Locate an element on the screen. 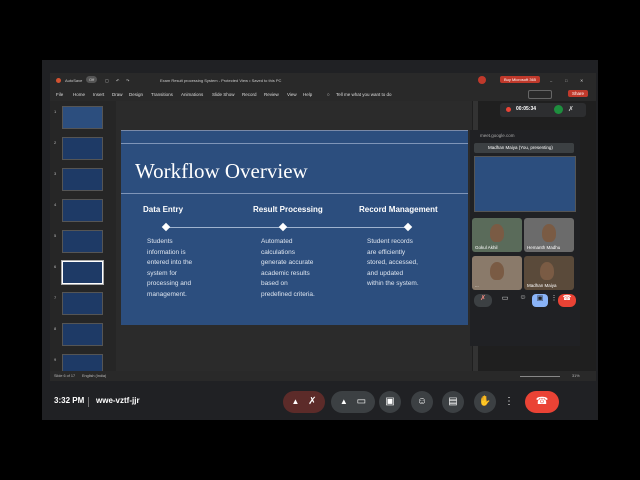  menu-home: Home is located at coordinates (79, 94).